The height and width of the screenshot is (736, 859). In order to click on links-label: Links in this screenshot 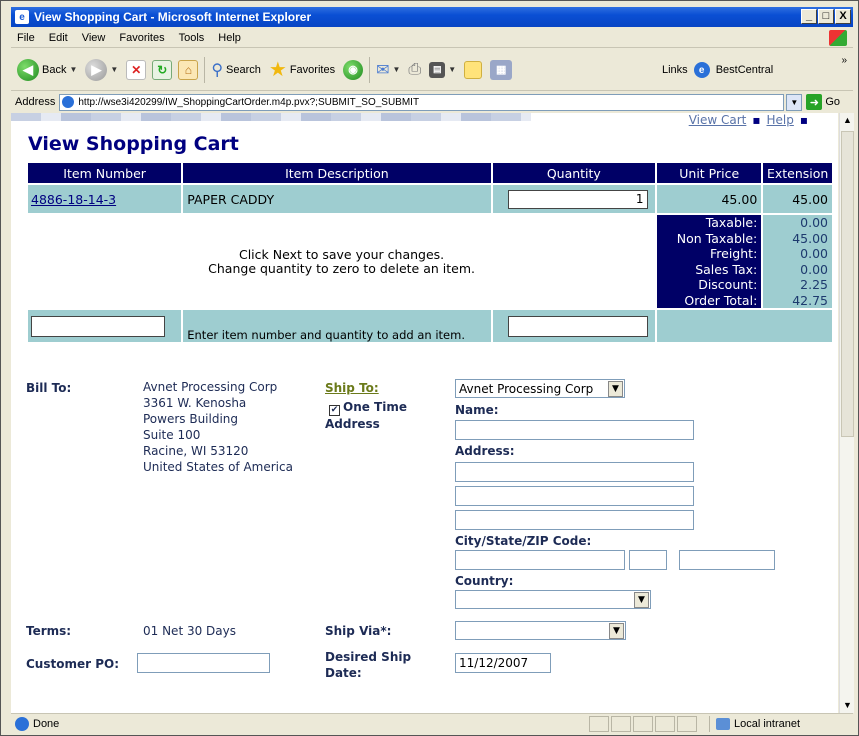, I will do `click(675, 70)`.